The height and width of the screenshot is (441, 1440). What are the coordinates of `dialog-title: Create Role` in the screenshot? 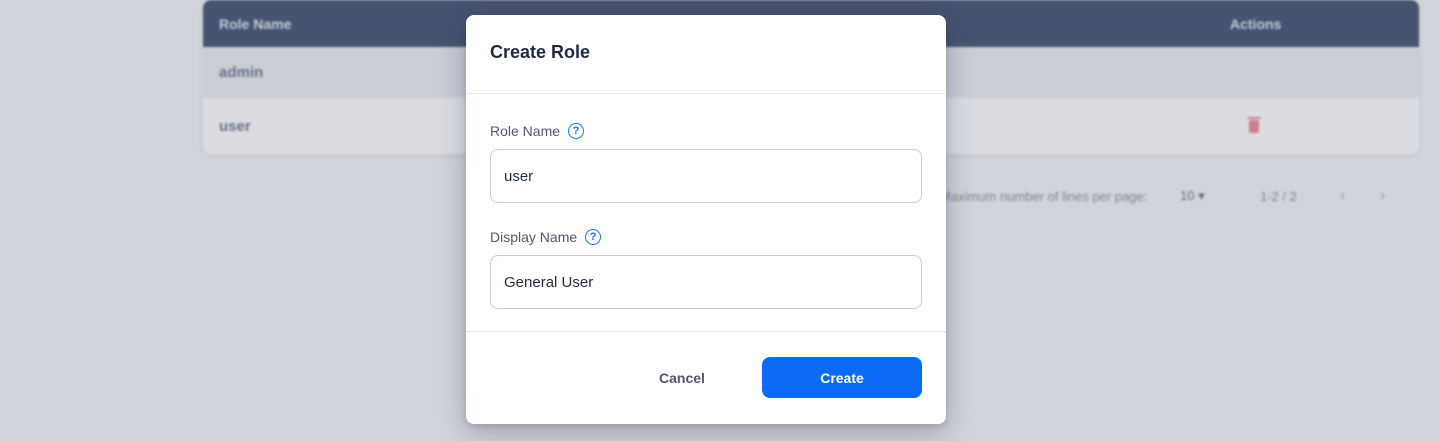 It's located at (540, 51).